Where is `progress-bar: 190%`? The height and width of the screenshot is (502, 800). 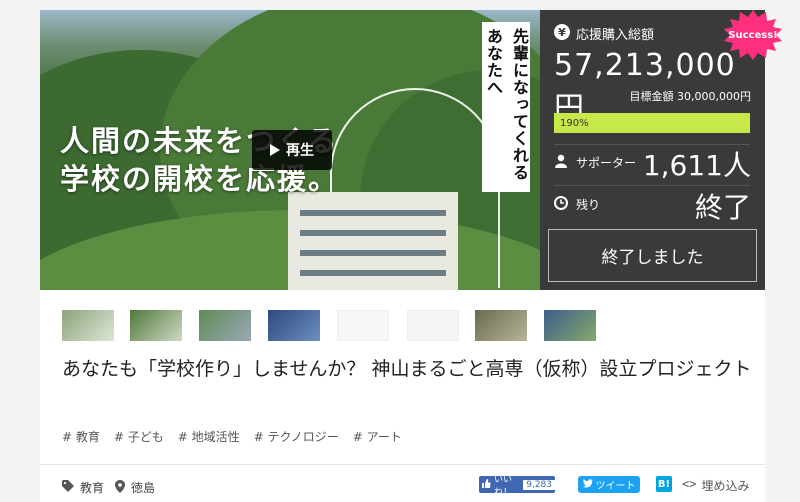 progress-bar: 190% is located at coordinates (652, 123).